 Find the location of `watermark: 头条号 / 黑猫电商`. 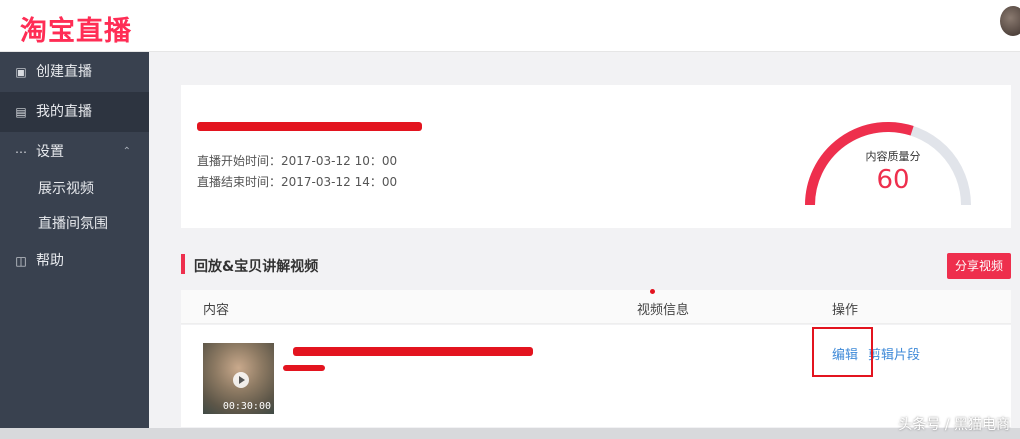

watermark: 头条号 / 黑猫电商 is located at coordinates (954, 425).